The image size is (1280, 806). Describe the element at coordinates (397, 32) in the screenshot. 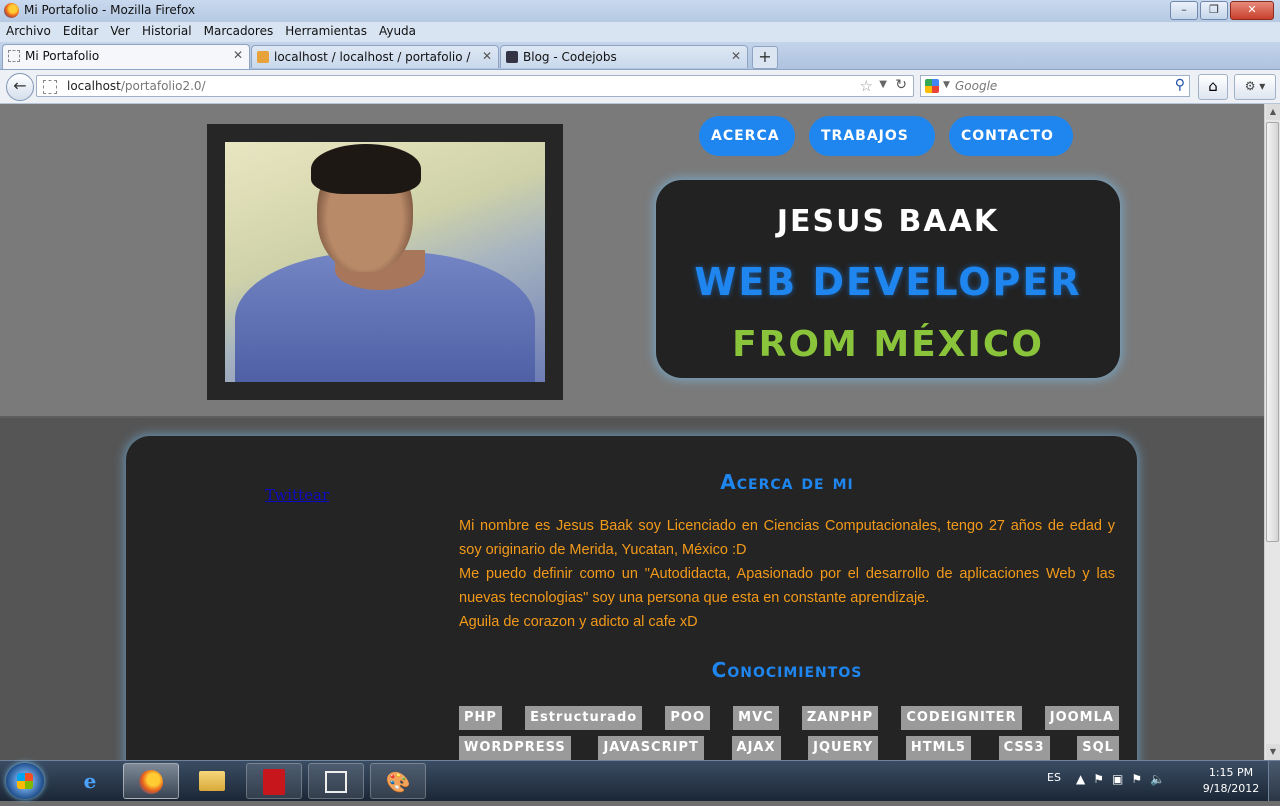

I see `menu-ayuda: Ayuda` at that location.